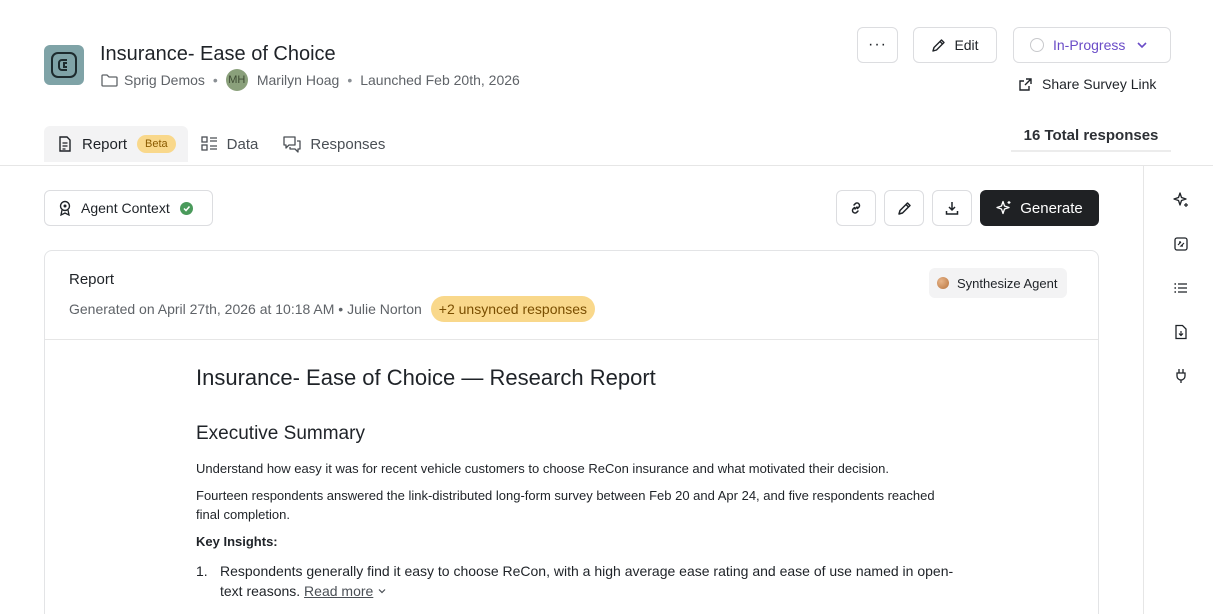  I want to click on status-circle-icon, so click(1037, 45).